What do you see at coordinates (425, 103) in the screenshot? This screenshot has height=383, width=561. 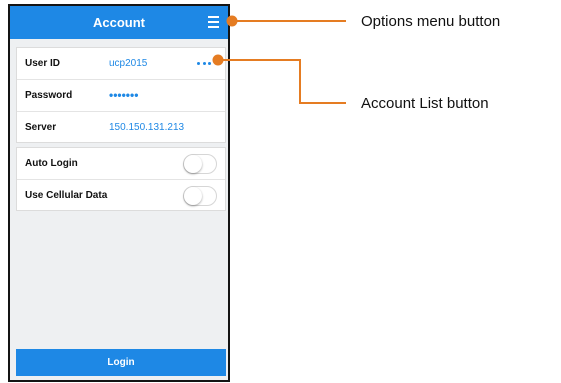 I see `account-list-callout: Account List button` at bounding box center [425, 103].